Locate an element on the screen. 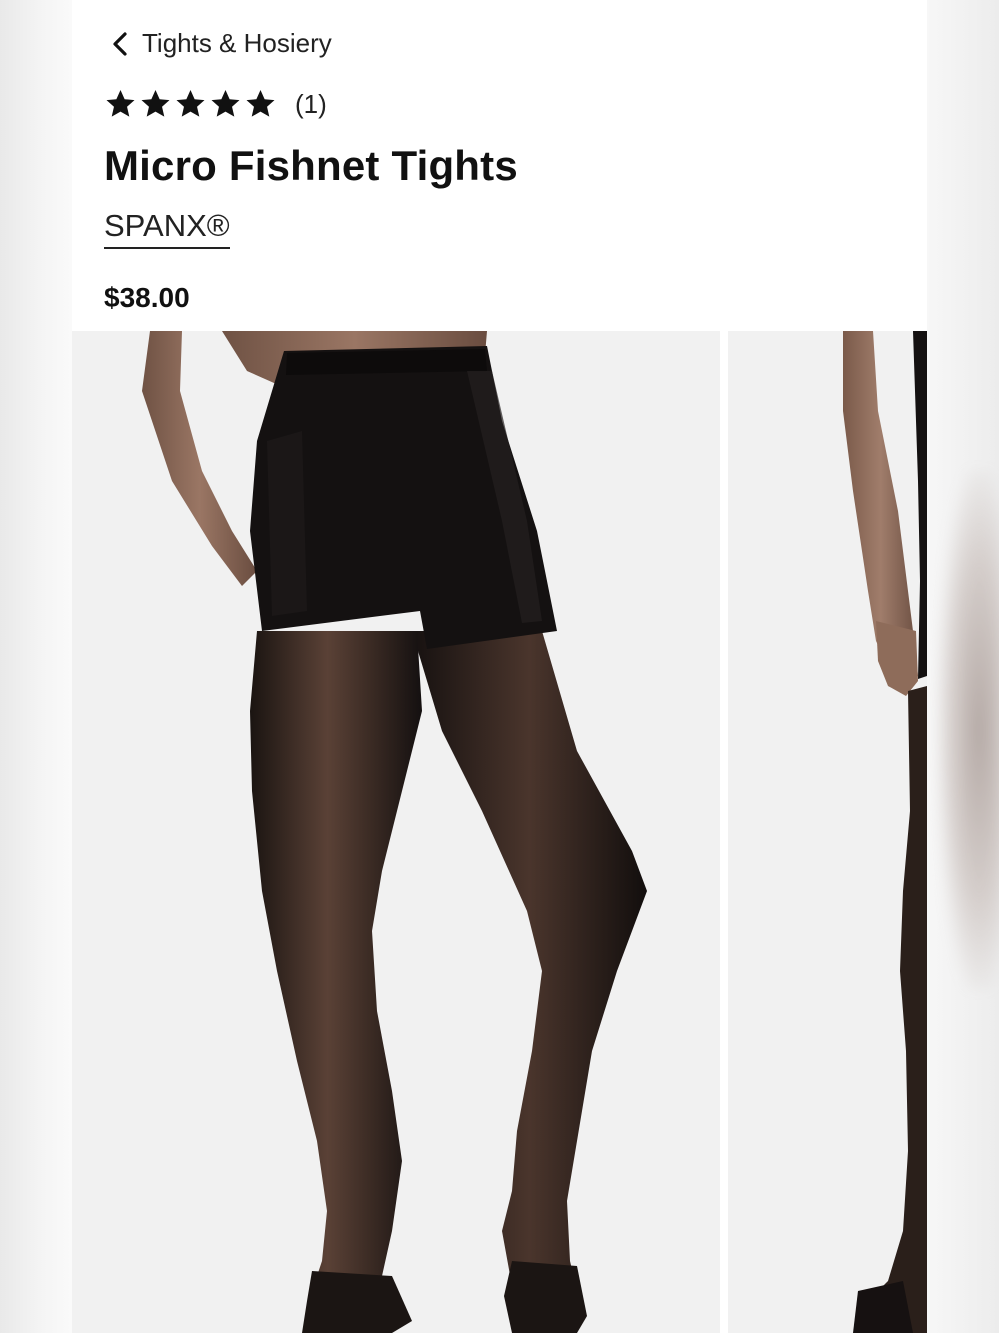 Image resolution: width=999 pixels, height=1333 pixels. model-side-view-image is located at coordinates (827, 832).